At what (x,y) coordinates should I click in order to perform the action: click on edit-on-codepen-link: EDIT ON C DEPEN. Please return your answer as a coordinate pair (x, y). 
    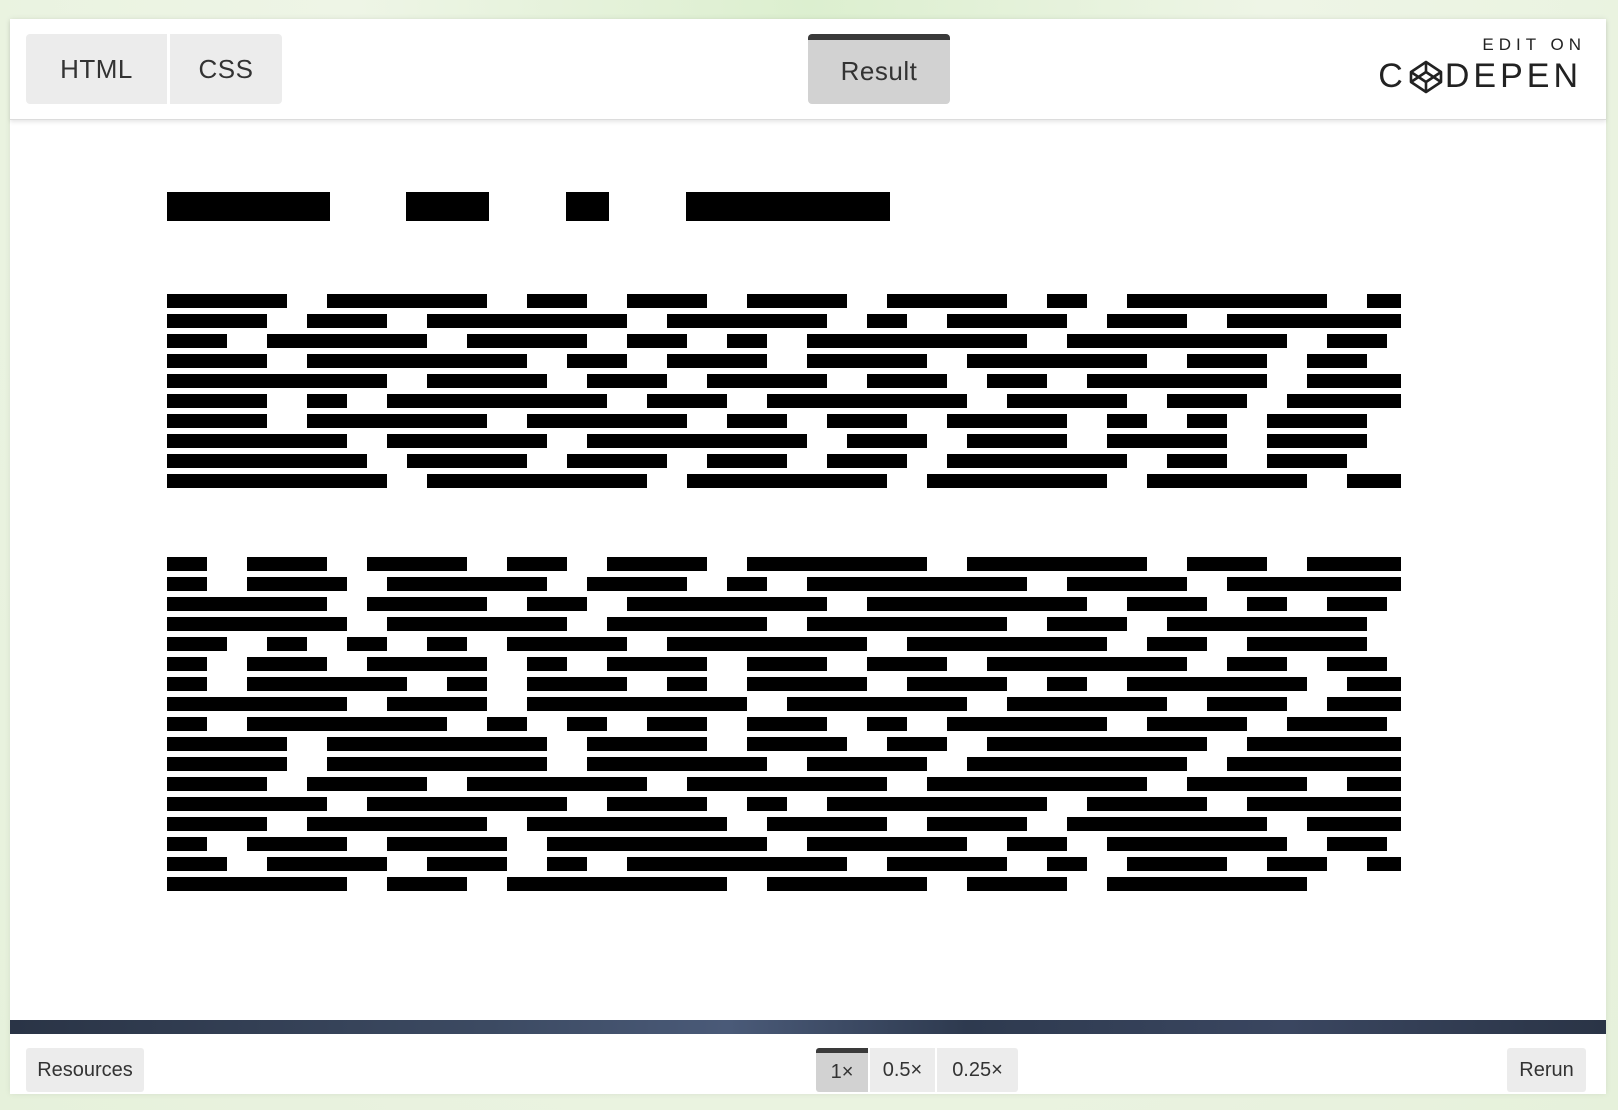
    Looking at the image, I should click on (1480, 65).